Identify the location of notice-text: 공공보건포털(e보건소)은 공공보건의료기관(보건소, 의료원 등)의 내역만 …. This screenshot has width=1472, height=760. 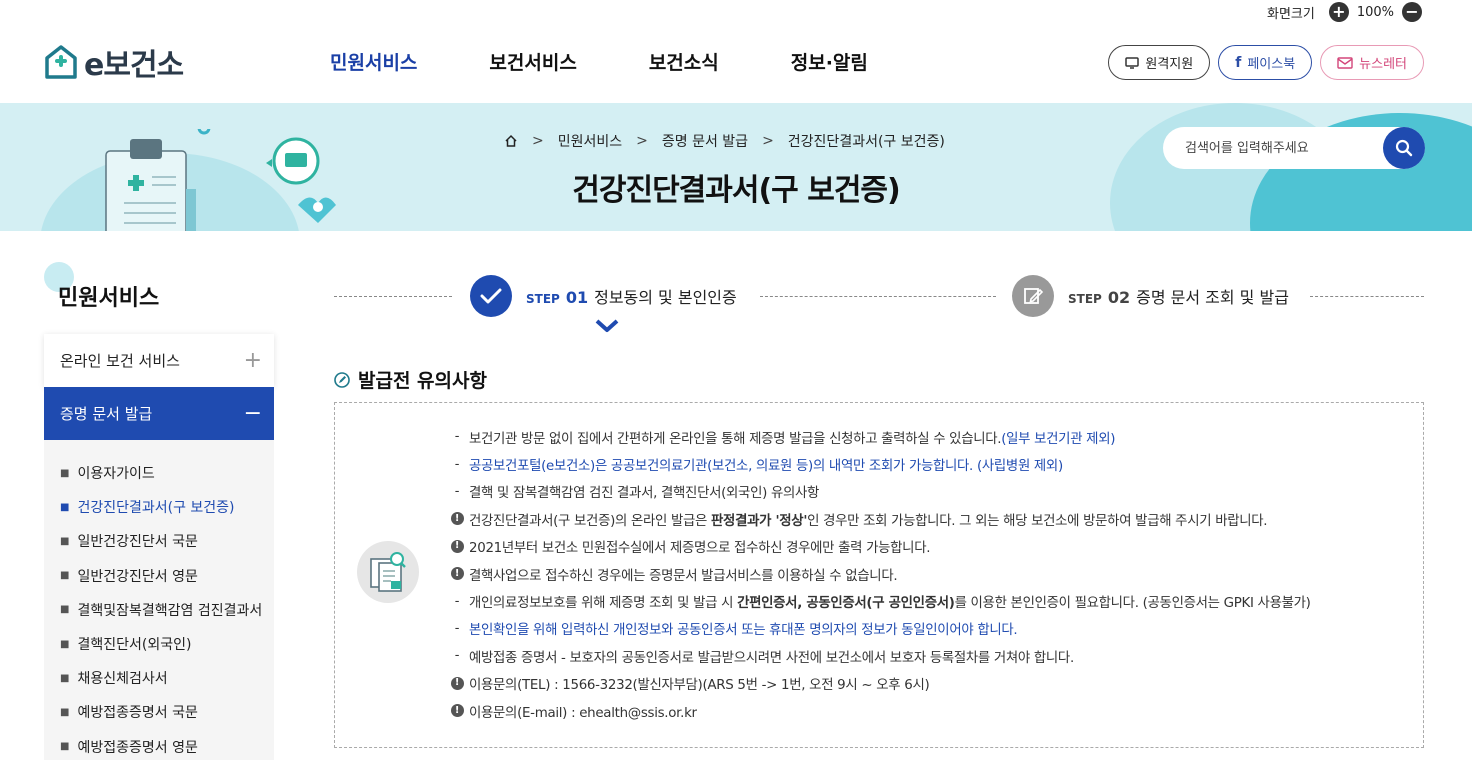
(766, 467).